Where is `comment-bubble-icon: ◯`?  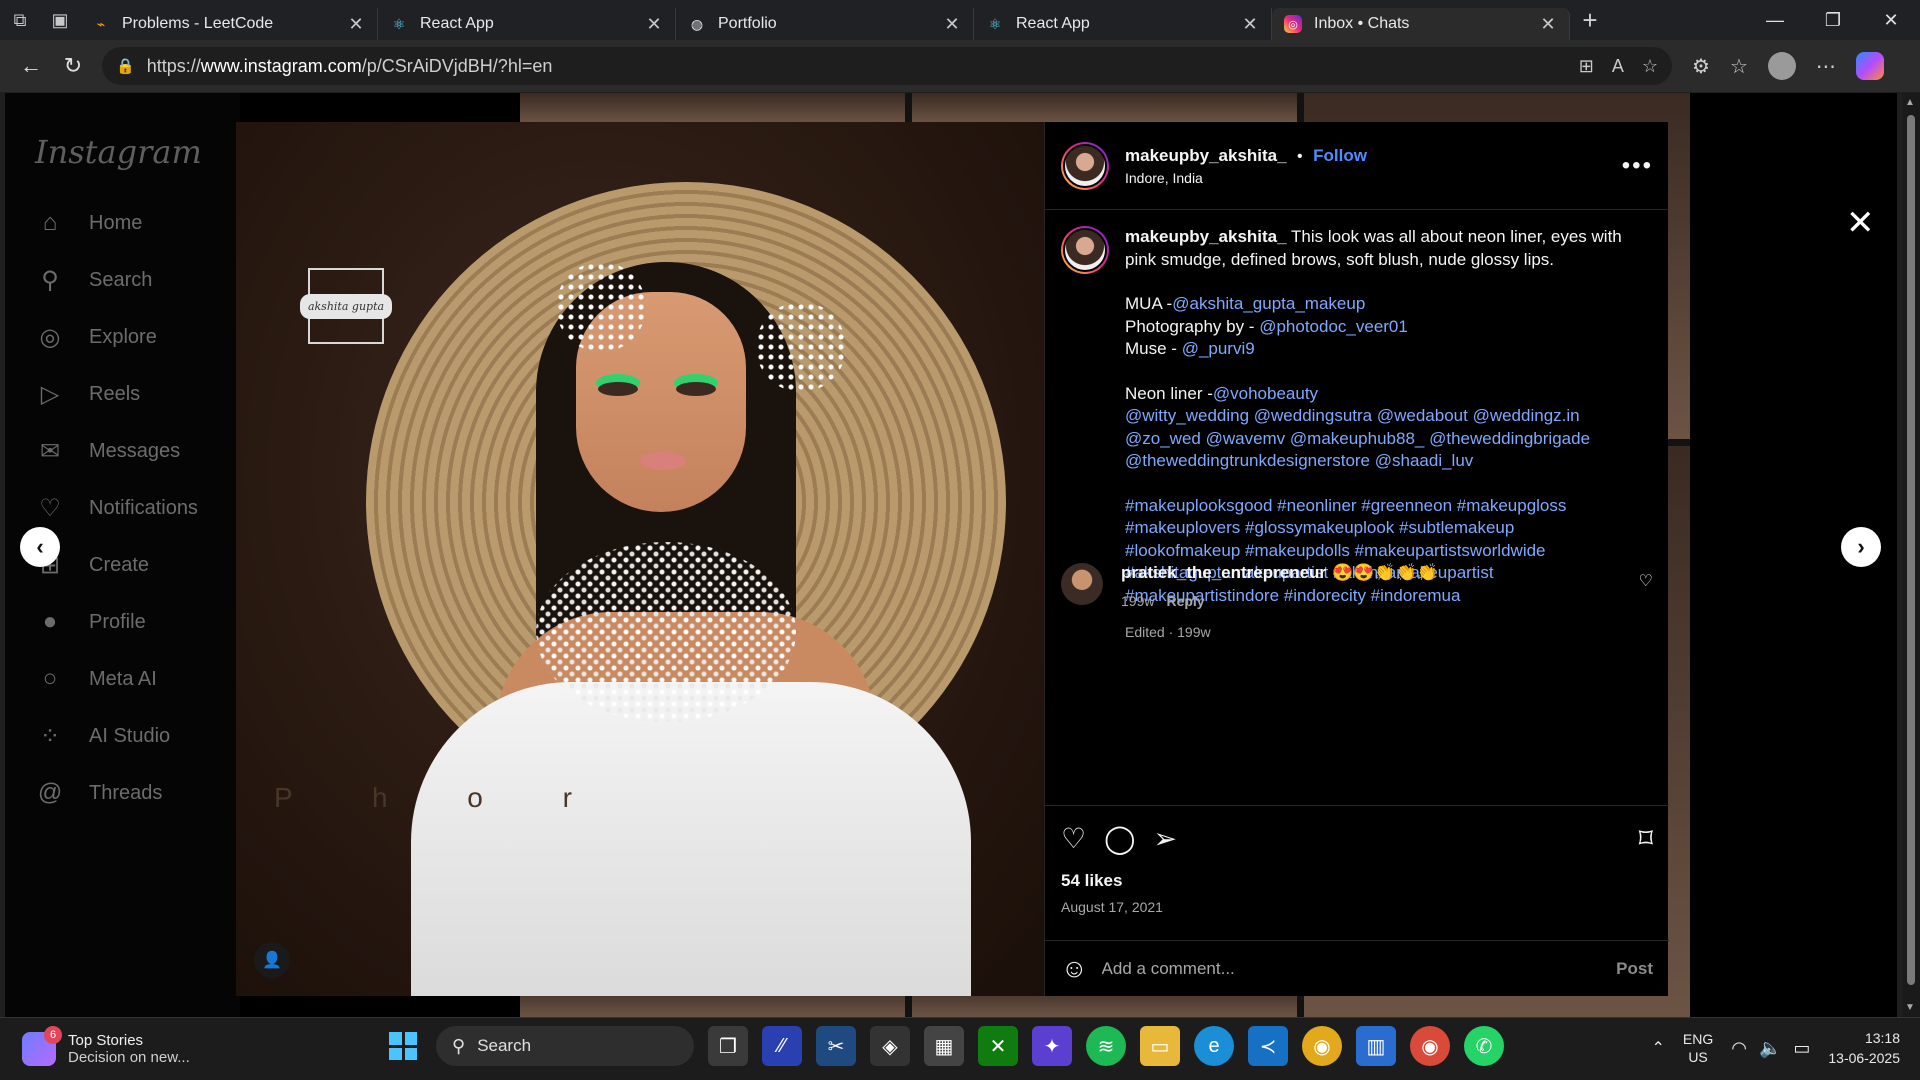
comment-bubble-icon: ◯ is located at coordinates (1119, 838).